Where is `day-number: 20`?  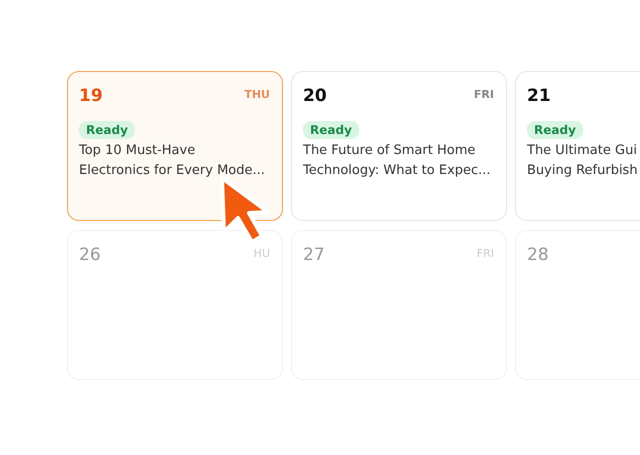
day-number: 20 is located at coordinates (315, 96).